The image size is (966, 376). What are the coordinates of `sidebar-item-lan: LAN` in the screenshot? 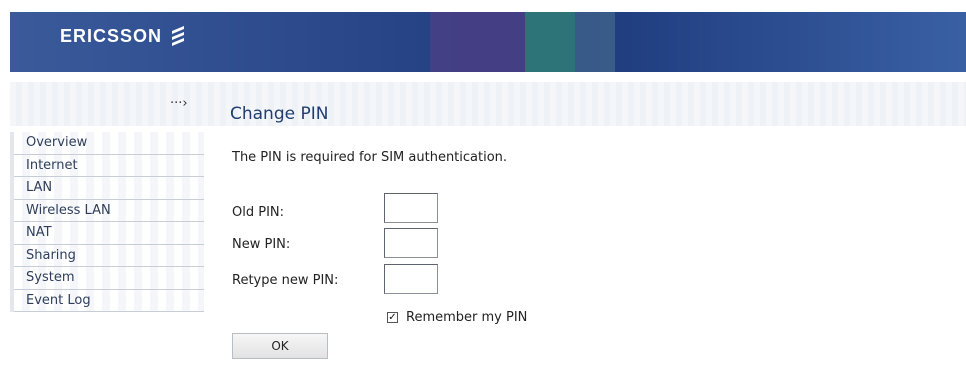 It's located at (109, 188).